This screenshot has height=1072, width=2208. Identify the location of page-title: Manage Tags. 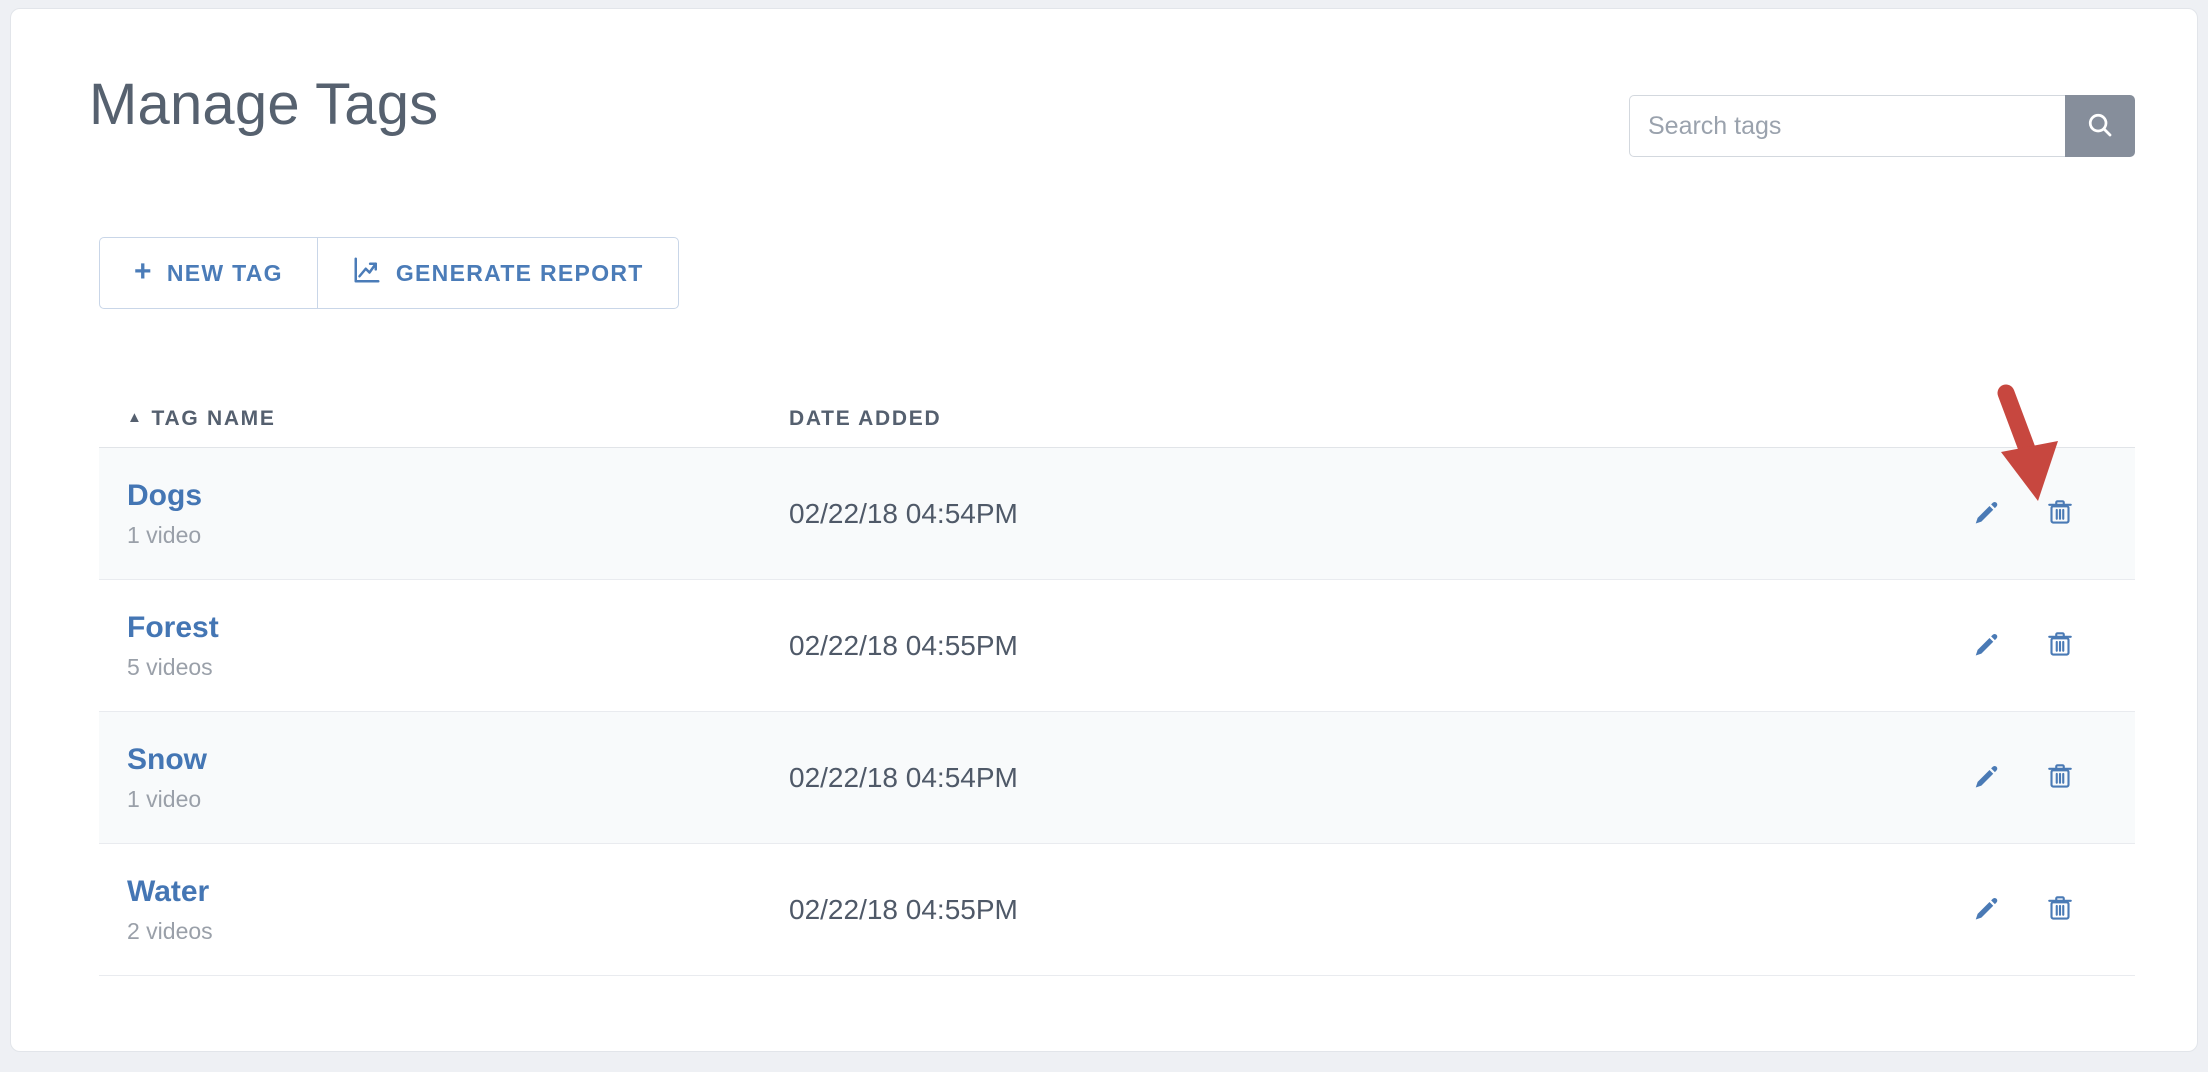
(264, 104).